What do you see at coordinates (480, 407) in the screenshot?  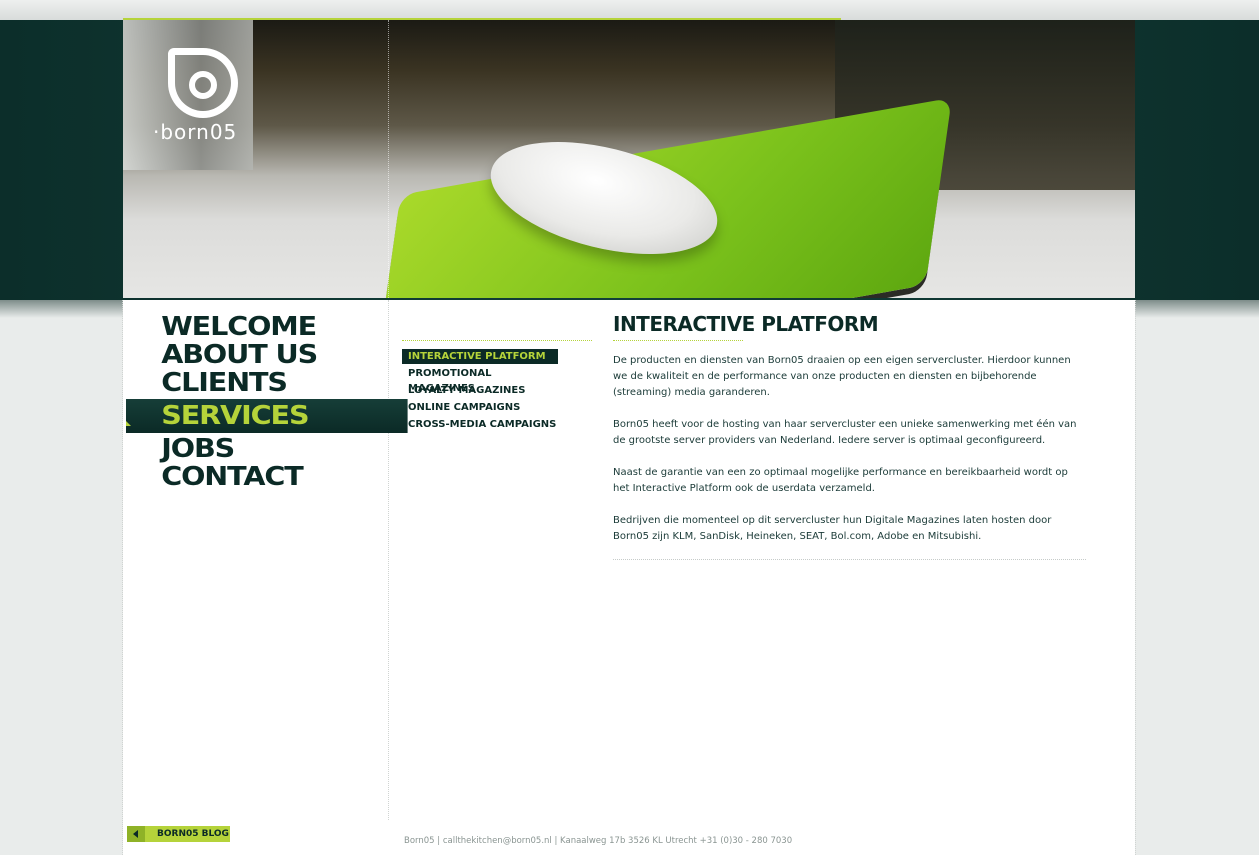 I see `sub-nav-online-campaigns: ONLINE CAMPAIGNS` at bounding box center [480, 407].